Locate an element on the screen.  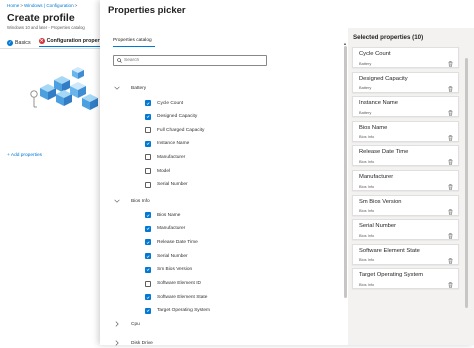
property-item: Bios Name is located at coordinates (162, 215).